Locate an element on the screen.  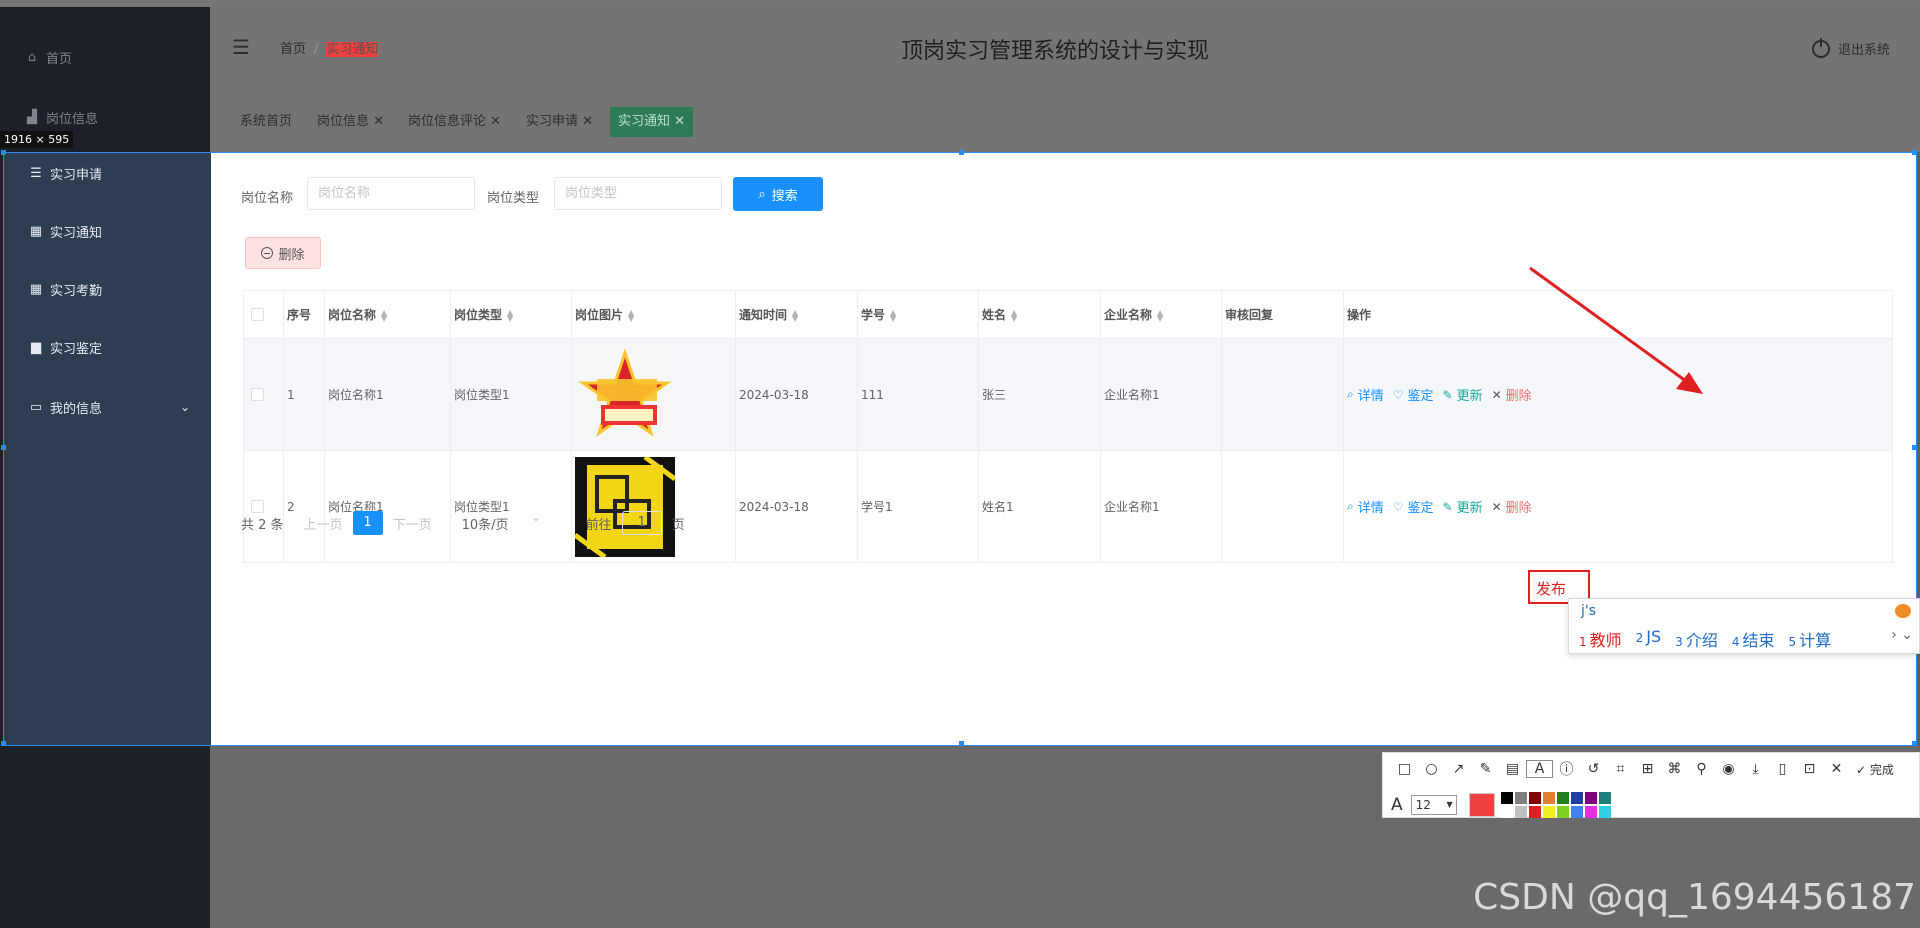
col-notice-time: 通知时间 ▲ ▼ is located at coordinates (796, 314).